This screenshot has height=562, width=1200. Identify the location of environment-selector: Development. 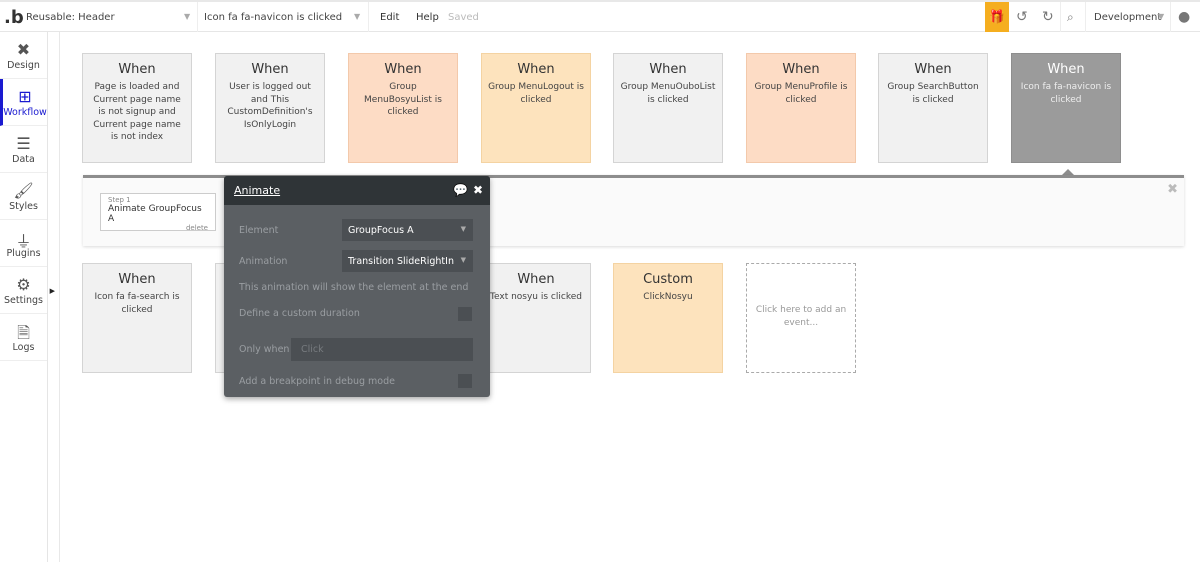
(1127, 17).